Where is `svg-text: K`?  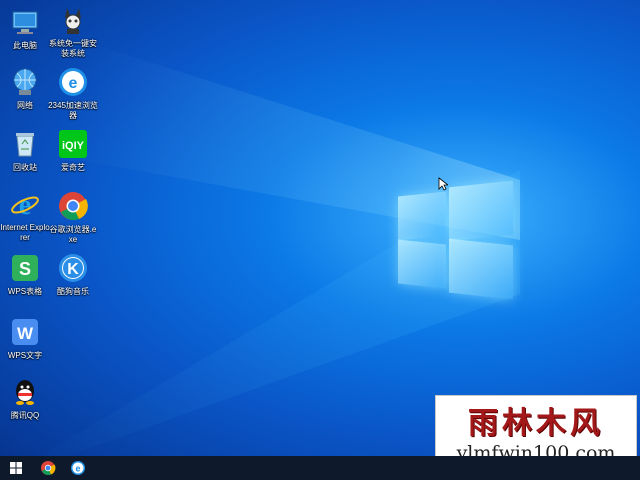 svg-text: K is located at coordinates (73, 269).